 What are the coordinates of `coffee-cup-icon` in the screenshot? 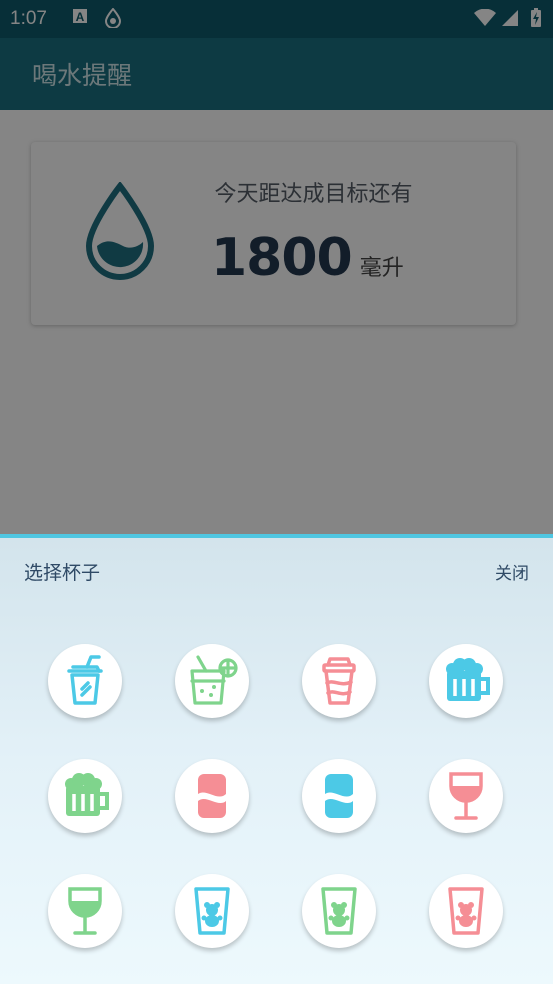 It's located at (339, 681).